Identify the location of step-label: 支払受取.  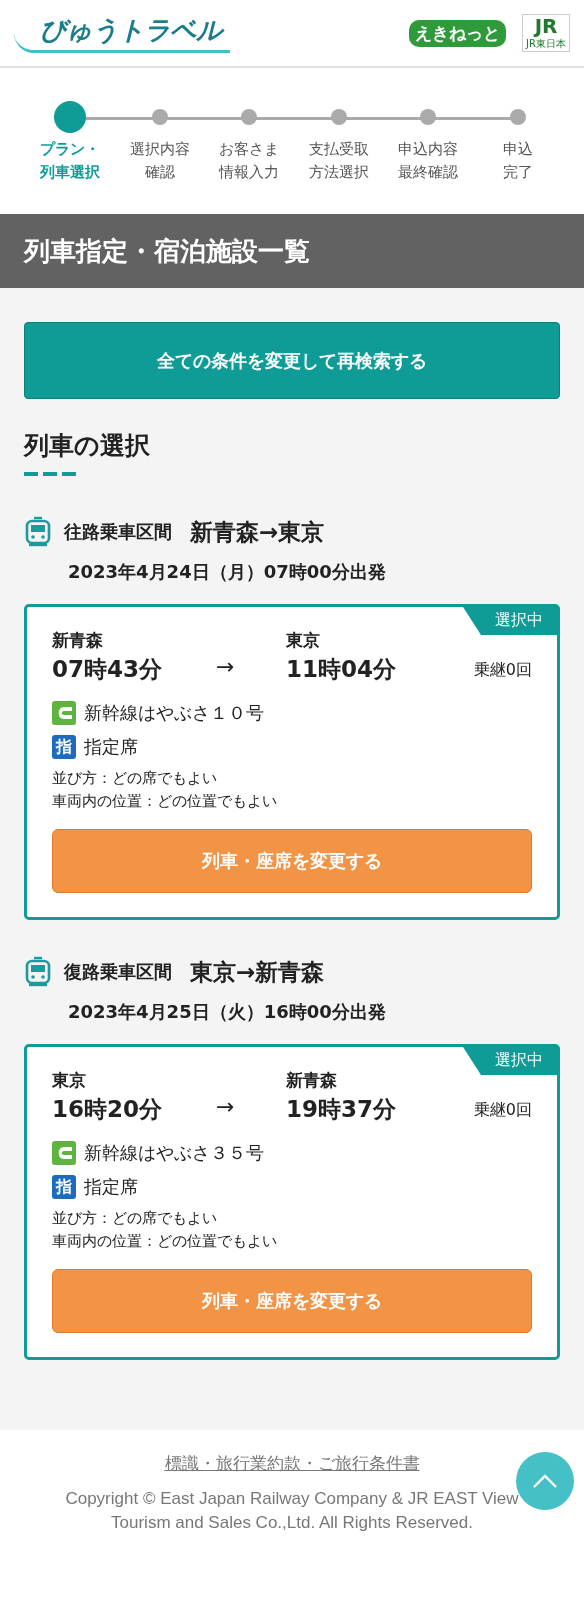
(338, 149).